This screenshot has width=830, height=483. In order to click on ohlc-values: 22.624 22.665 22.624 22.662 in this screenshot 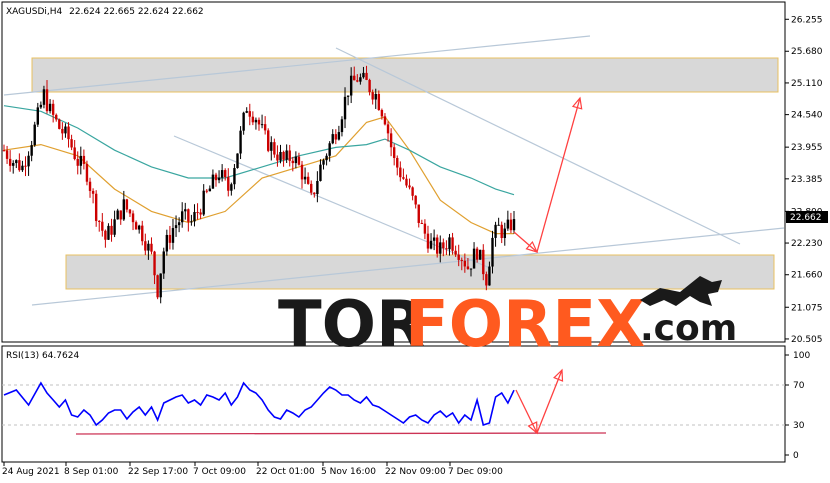, I will do `click(136, 12)`.